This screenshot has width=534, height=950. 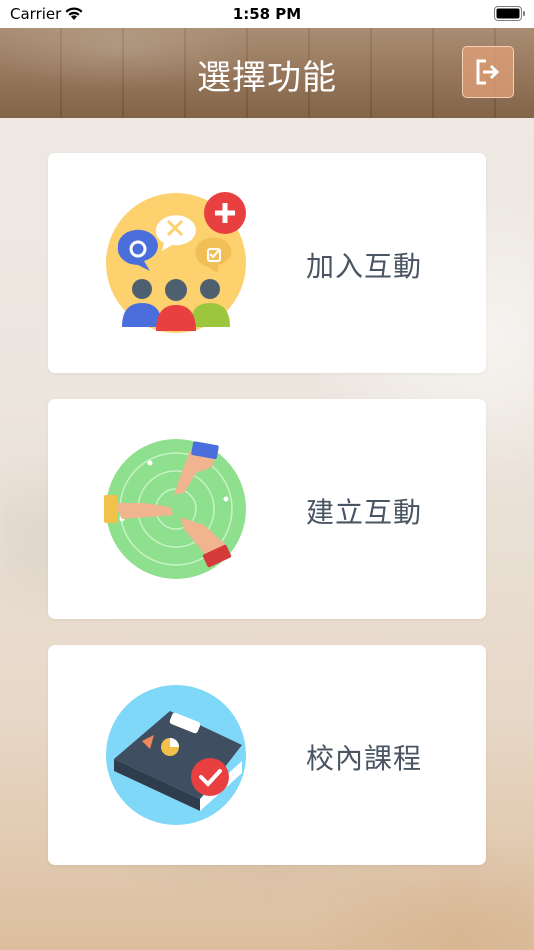 What do you see at coordinates (176, 755) in the screenshot?
I see `school-course-icon` at bounding box center [176, 755].